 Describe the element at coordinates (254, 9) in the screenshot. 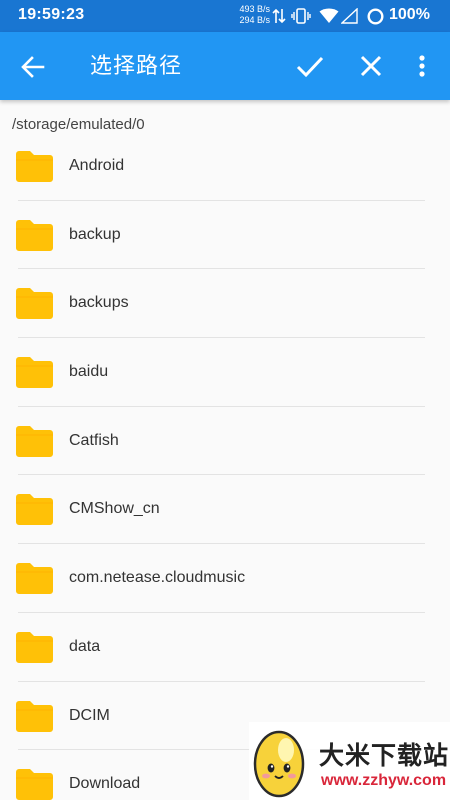

I see `upload-speed: 493 B/s` at that location.